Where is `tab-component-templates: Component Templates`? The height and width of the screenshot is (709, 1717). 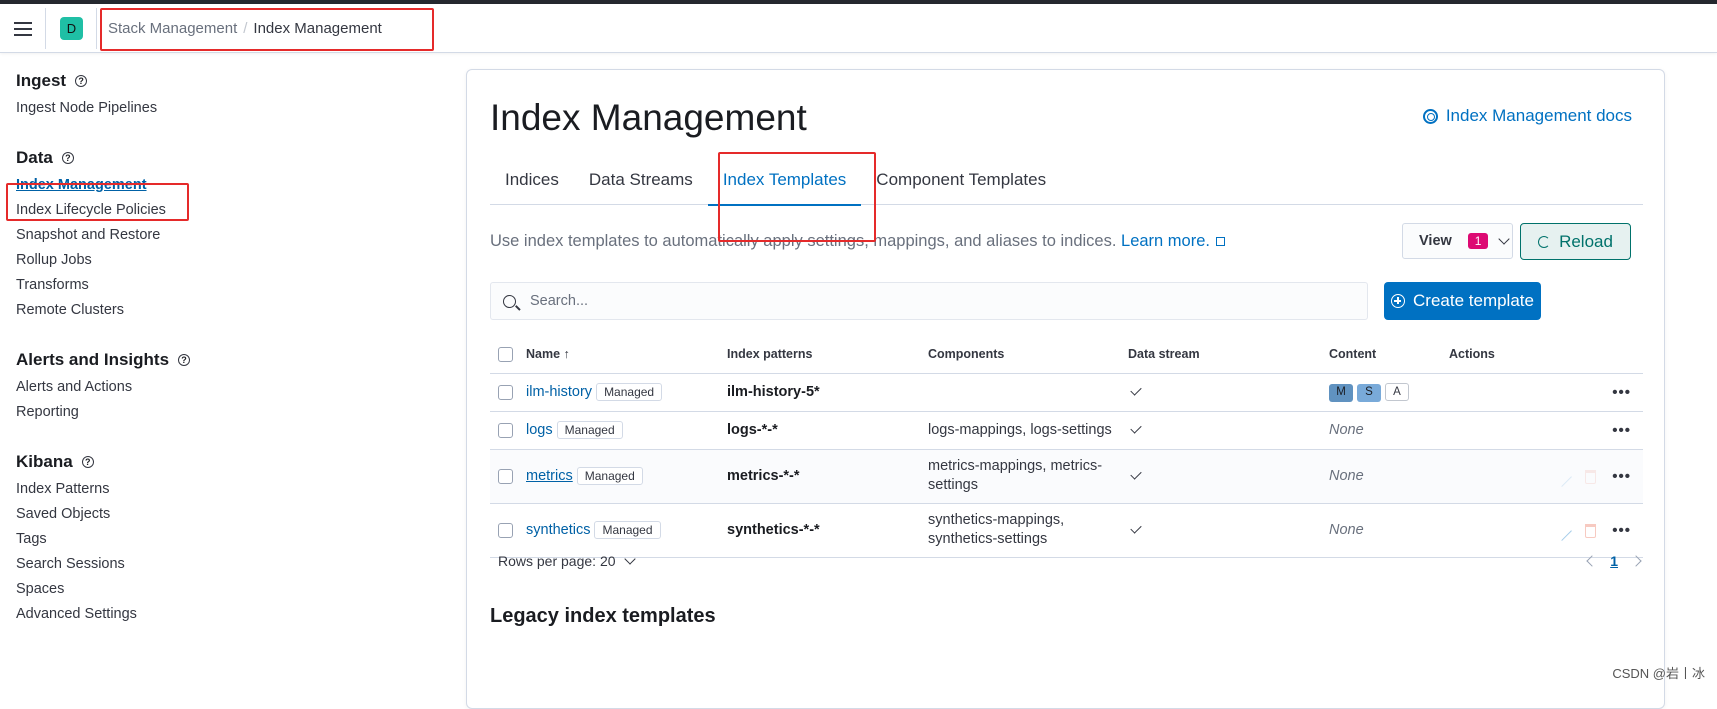 tab-component-templates: Component Templates is located at coordinates (961, 180).